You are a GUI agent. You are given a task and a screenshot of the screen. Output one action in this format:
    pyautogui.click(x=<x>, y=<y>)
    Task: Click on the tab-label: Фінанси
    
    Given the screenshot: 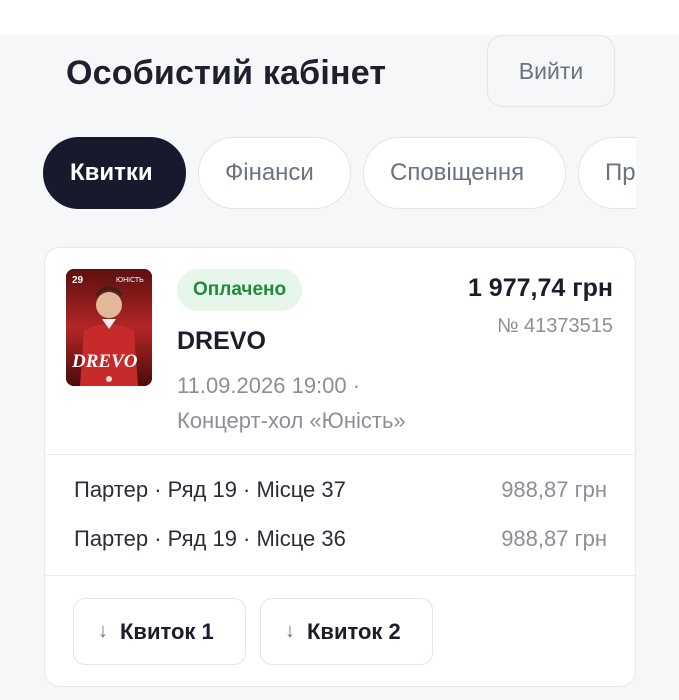 What is the action you would take?
    pyautogui.click(x=269, y=172)
    